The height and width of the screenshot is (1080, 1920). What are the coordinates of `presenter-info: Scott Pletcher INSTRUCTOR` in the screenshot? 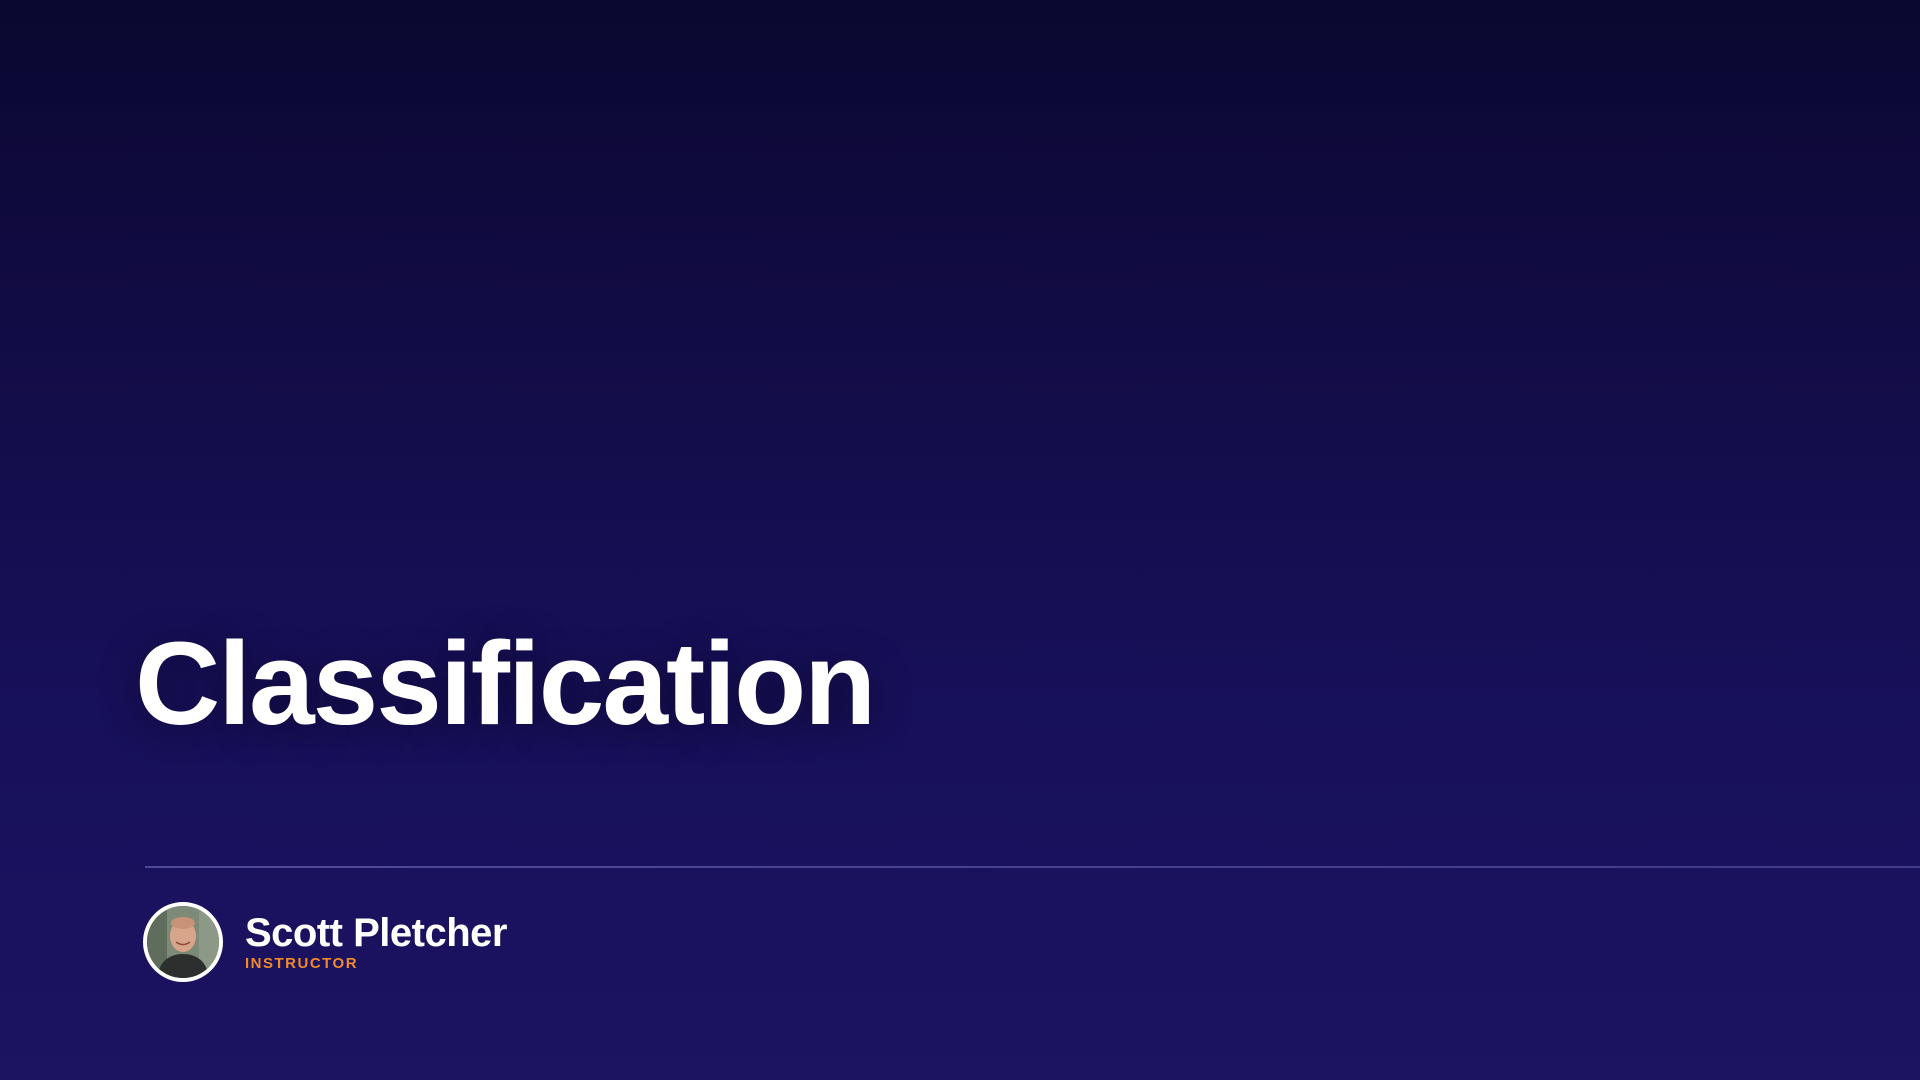 It's located at (376, 942).